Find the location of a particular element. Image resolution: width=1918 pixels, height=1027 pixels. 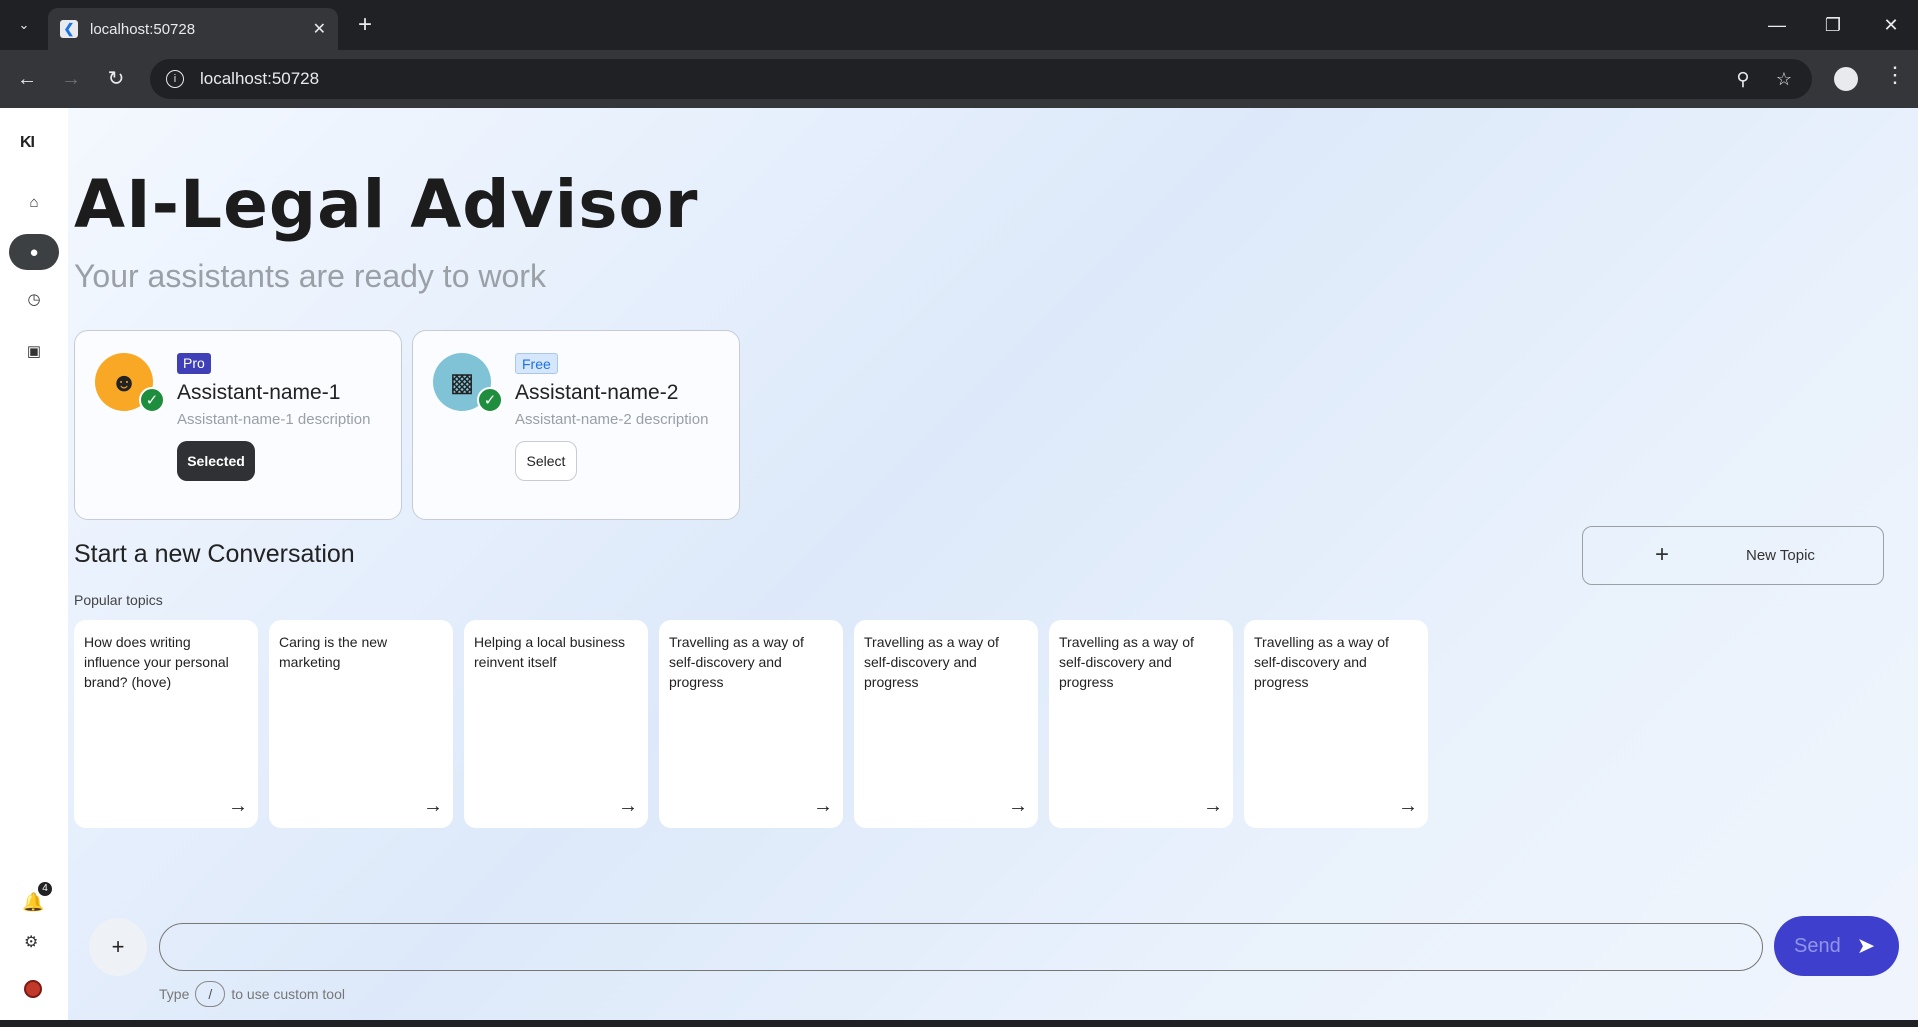

section-title: Start a new Conversation is located at coordinates (214, 554).